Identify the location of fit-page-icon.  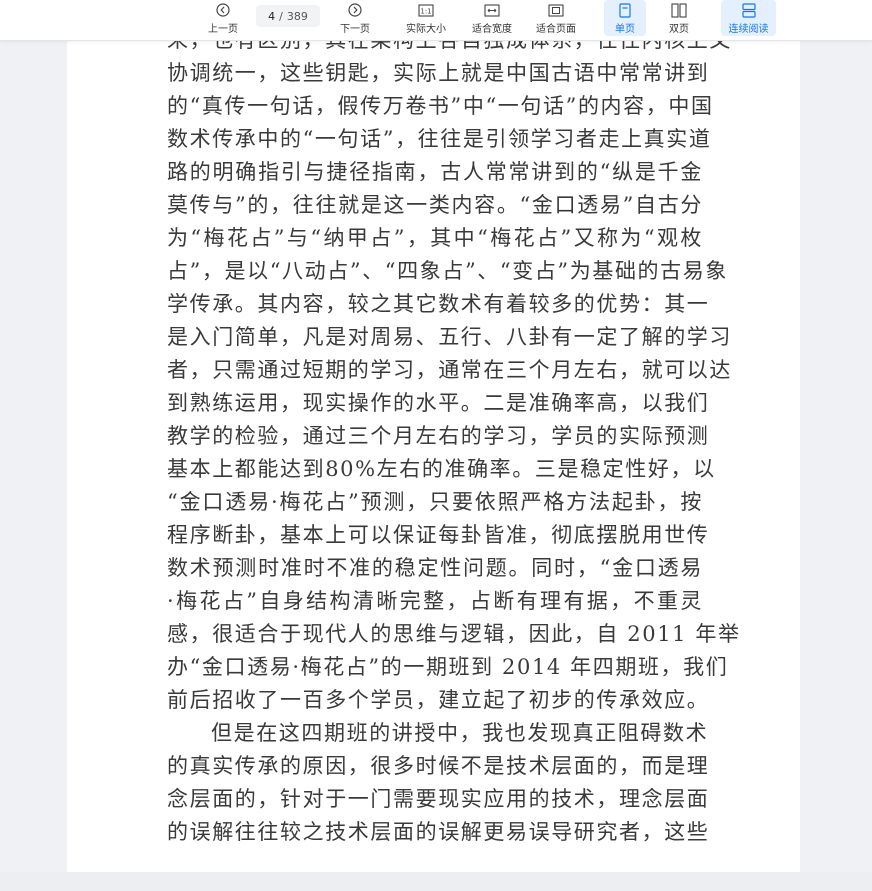
(556, 10).